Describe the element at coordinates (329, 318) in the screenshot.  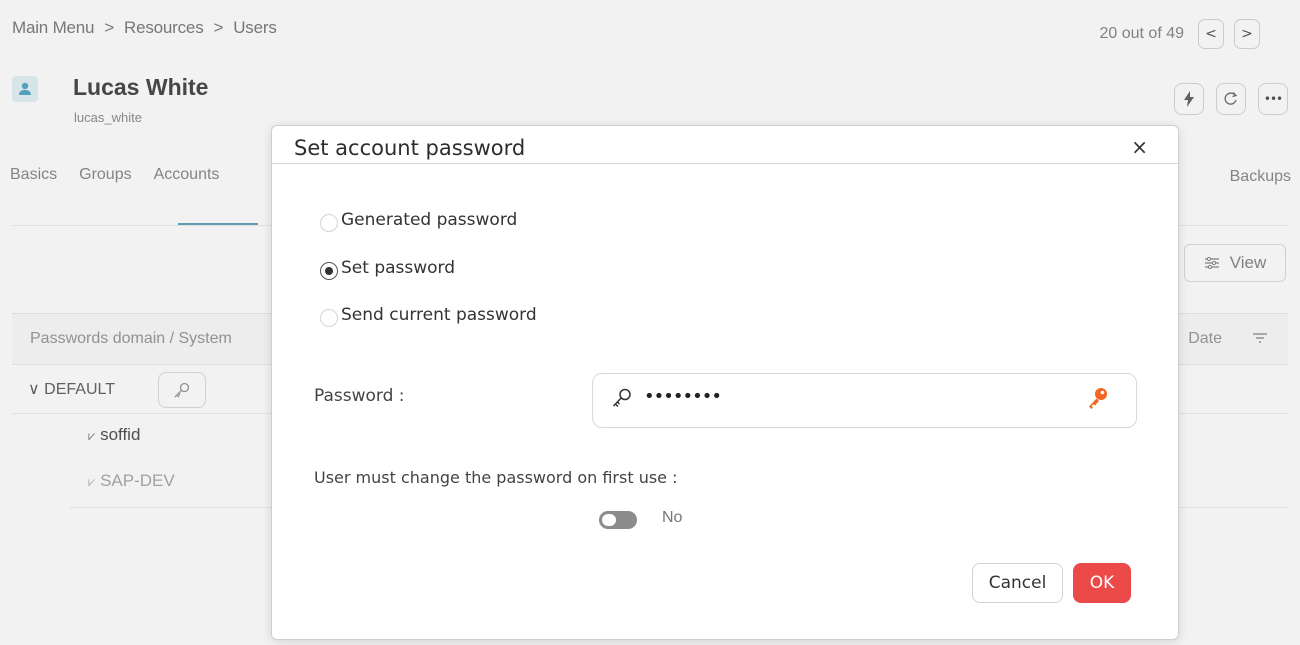
I see `radio-send-current-password` at that location.